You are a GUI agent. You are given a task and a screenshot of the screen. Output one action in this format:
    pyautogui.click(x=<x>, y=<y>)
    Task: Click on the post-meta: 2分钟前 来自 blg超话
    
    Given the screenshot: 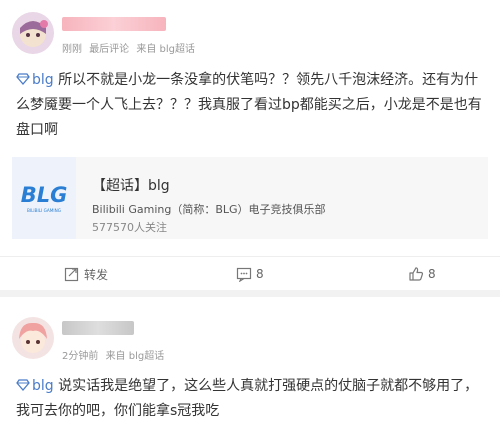 What is the action you would take?
    pyautogui.click(x=115, y=354)
    